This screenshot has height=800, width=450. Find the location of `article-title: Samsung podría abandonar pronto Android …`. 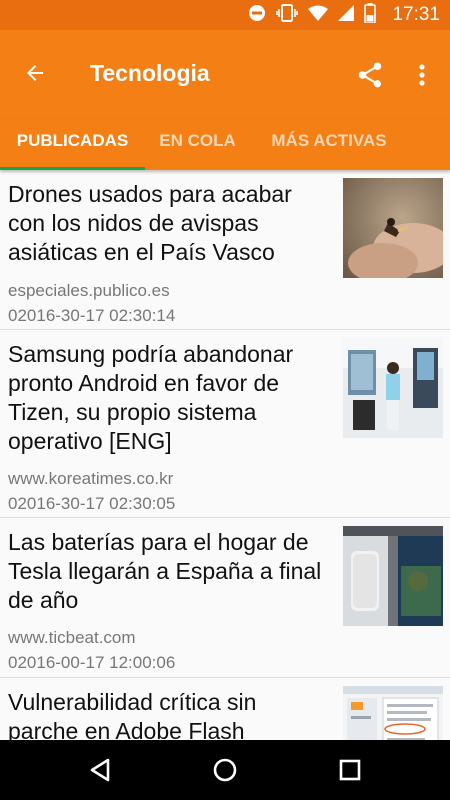

article-title: Samsung podría abandonar pronto Android … is located at coordinates (151, 397).